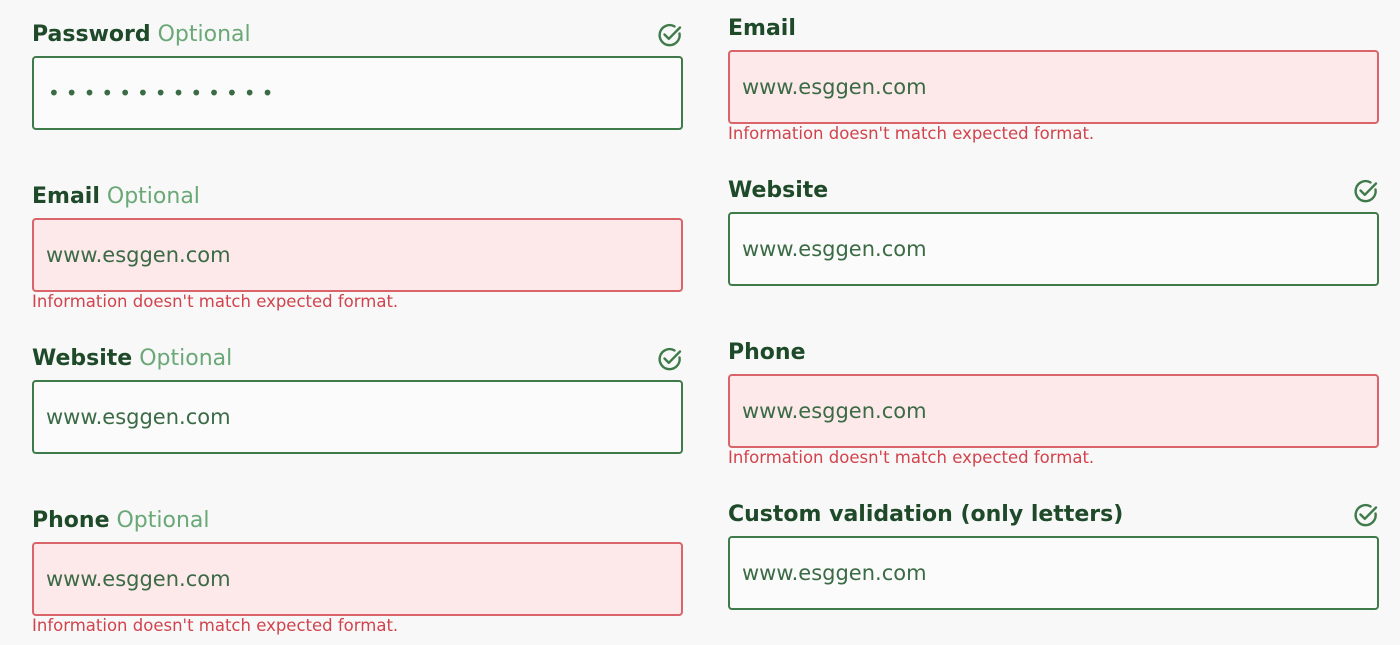  Describe the element at coordinates (357, 359) in the screenshot. I see `website-optional-label-row: Website Optional` at that location.